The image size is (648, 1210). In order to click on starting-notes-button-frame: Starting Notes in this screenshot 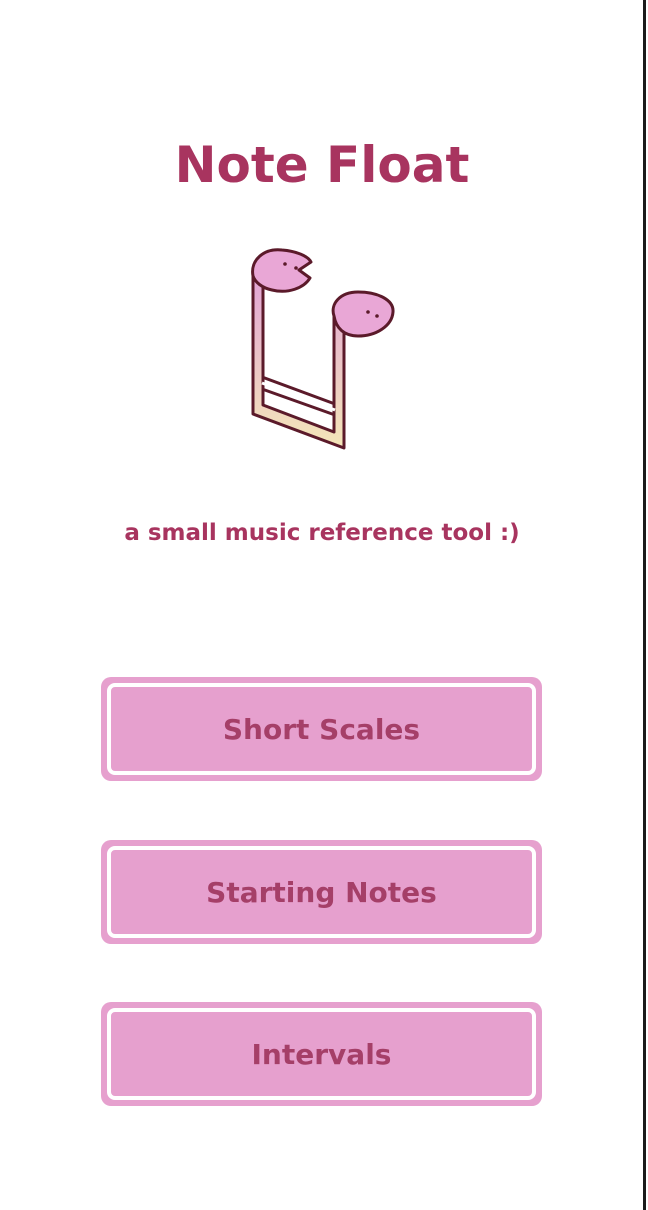, I will do `click(321, 892)`.